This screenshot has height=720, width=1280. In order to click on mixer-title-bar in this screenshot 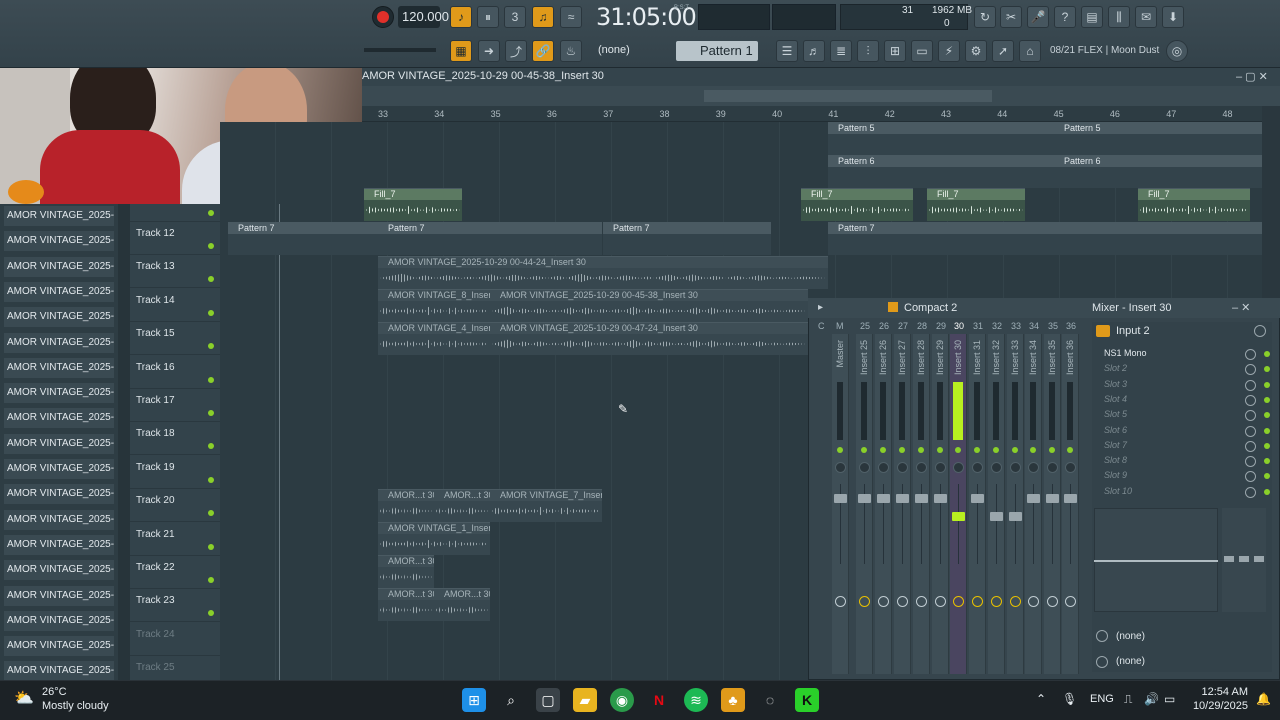, I will do `click(1044, 308)`.